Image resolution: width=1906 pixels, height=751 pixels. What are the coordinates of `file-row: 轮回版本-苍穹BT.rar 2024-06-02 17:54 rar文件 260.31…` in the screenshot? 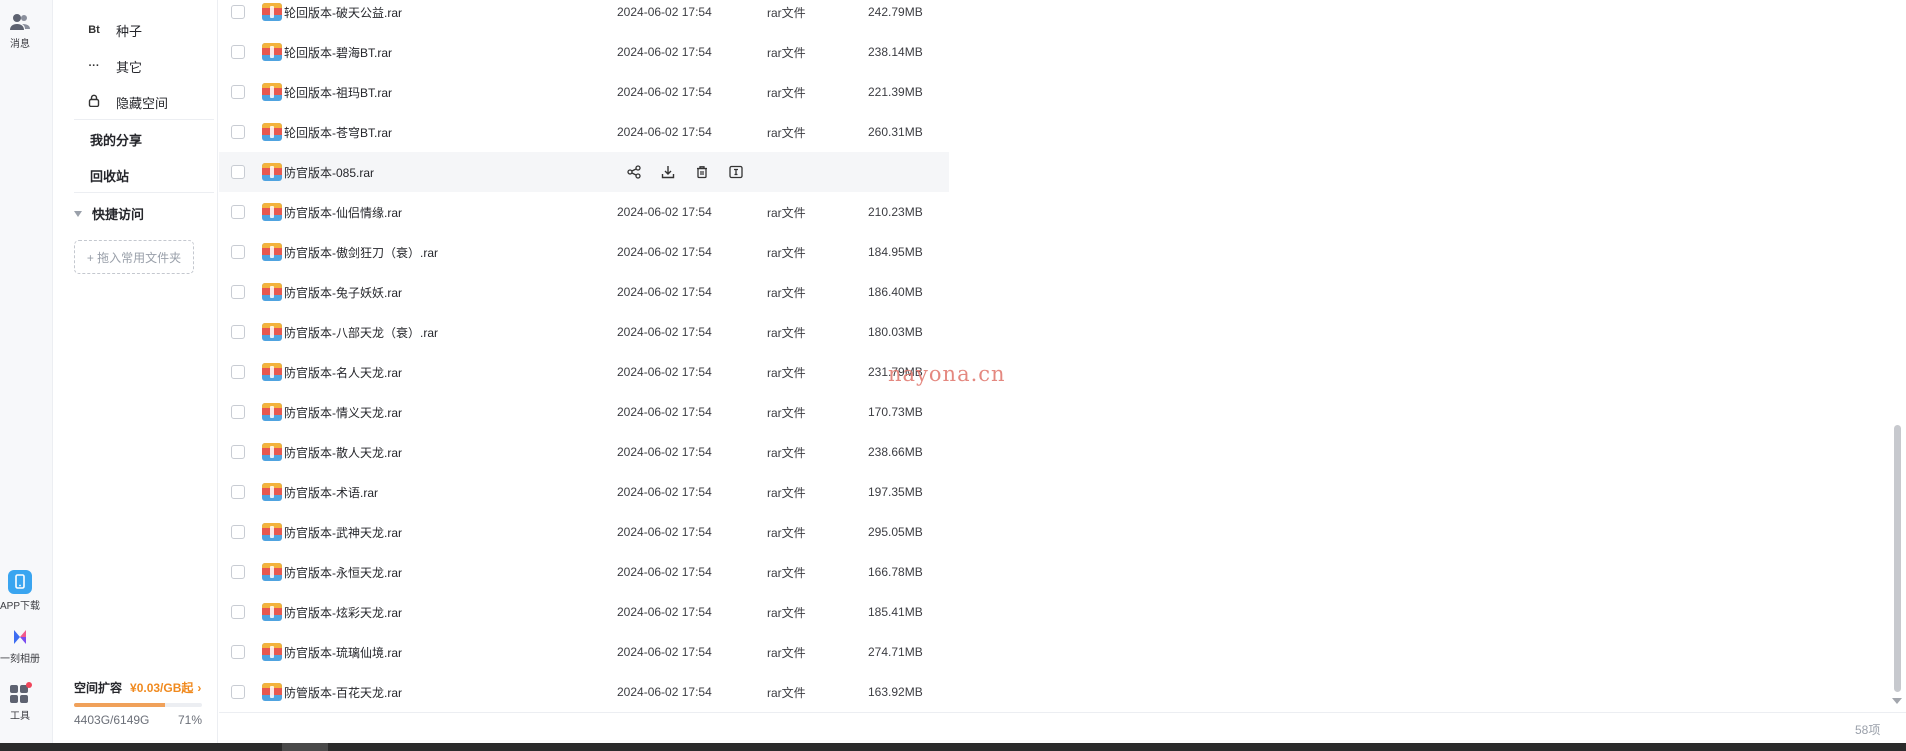 It's located at (584, 132).